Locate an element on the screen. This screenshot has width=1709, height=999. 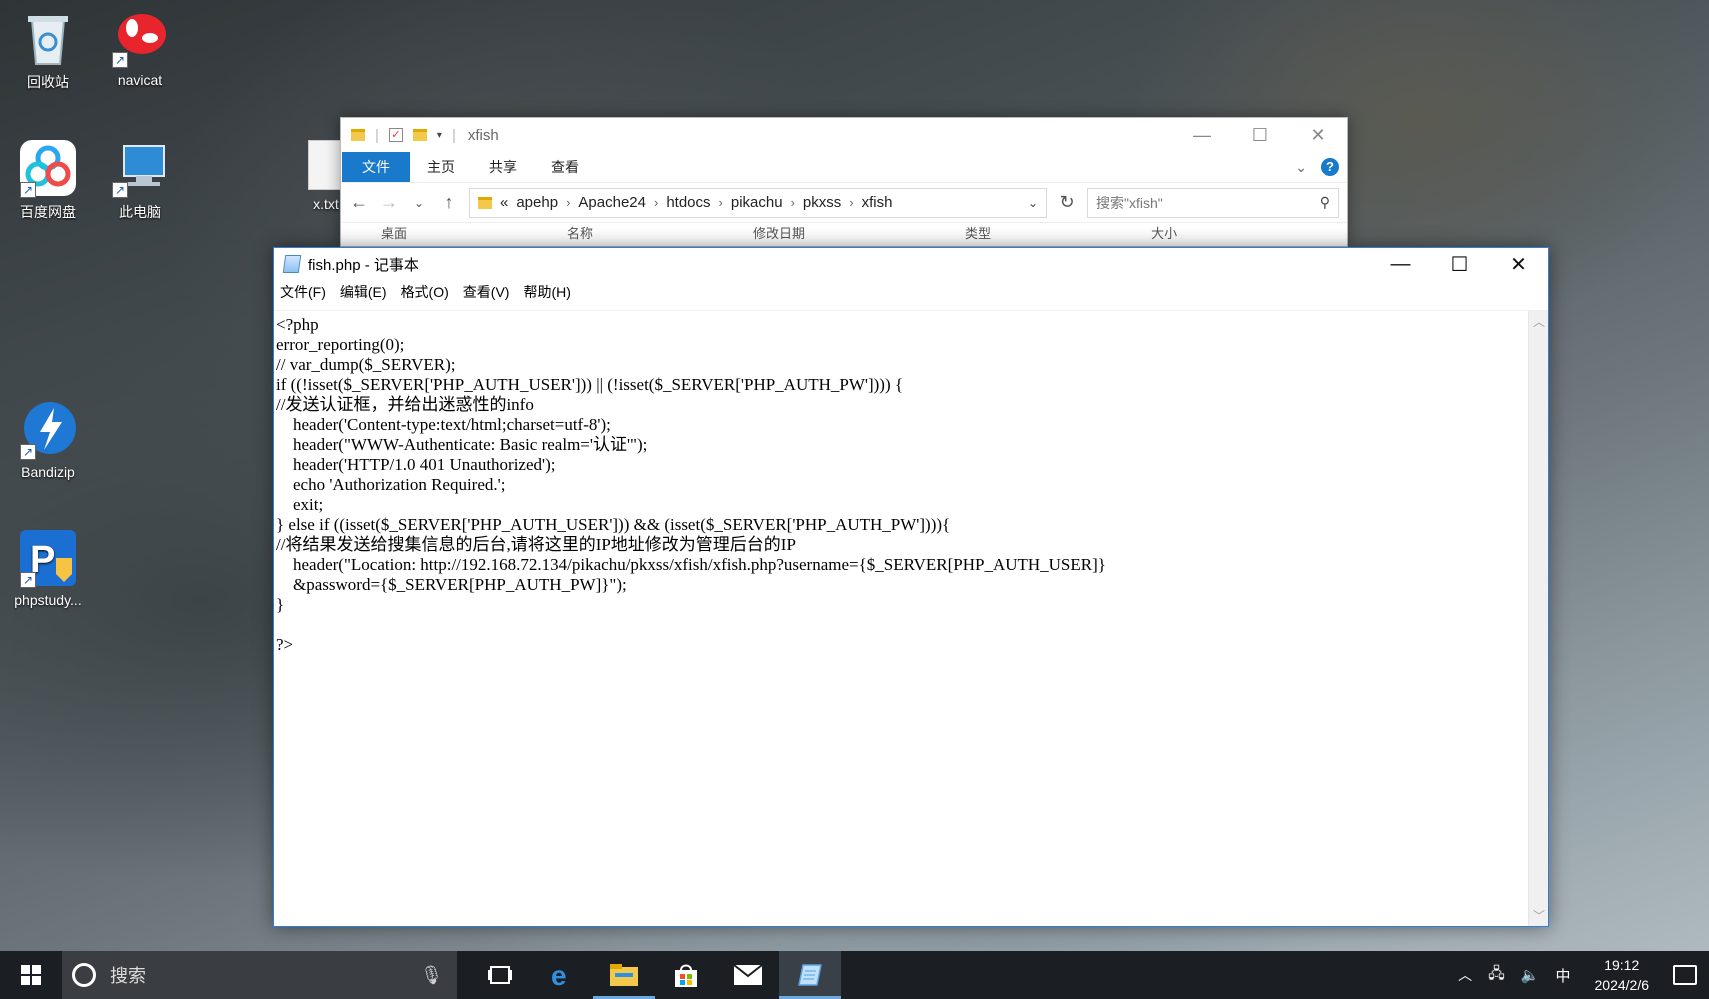
address-dropdown-icon: ⌄ is located at coordinates (1033, 203).